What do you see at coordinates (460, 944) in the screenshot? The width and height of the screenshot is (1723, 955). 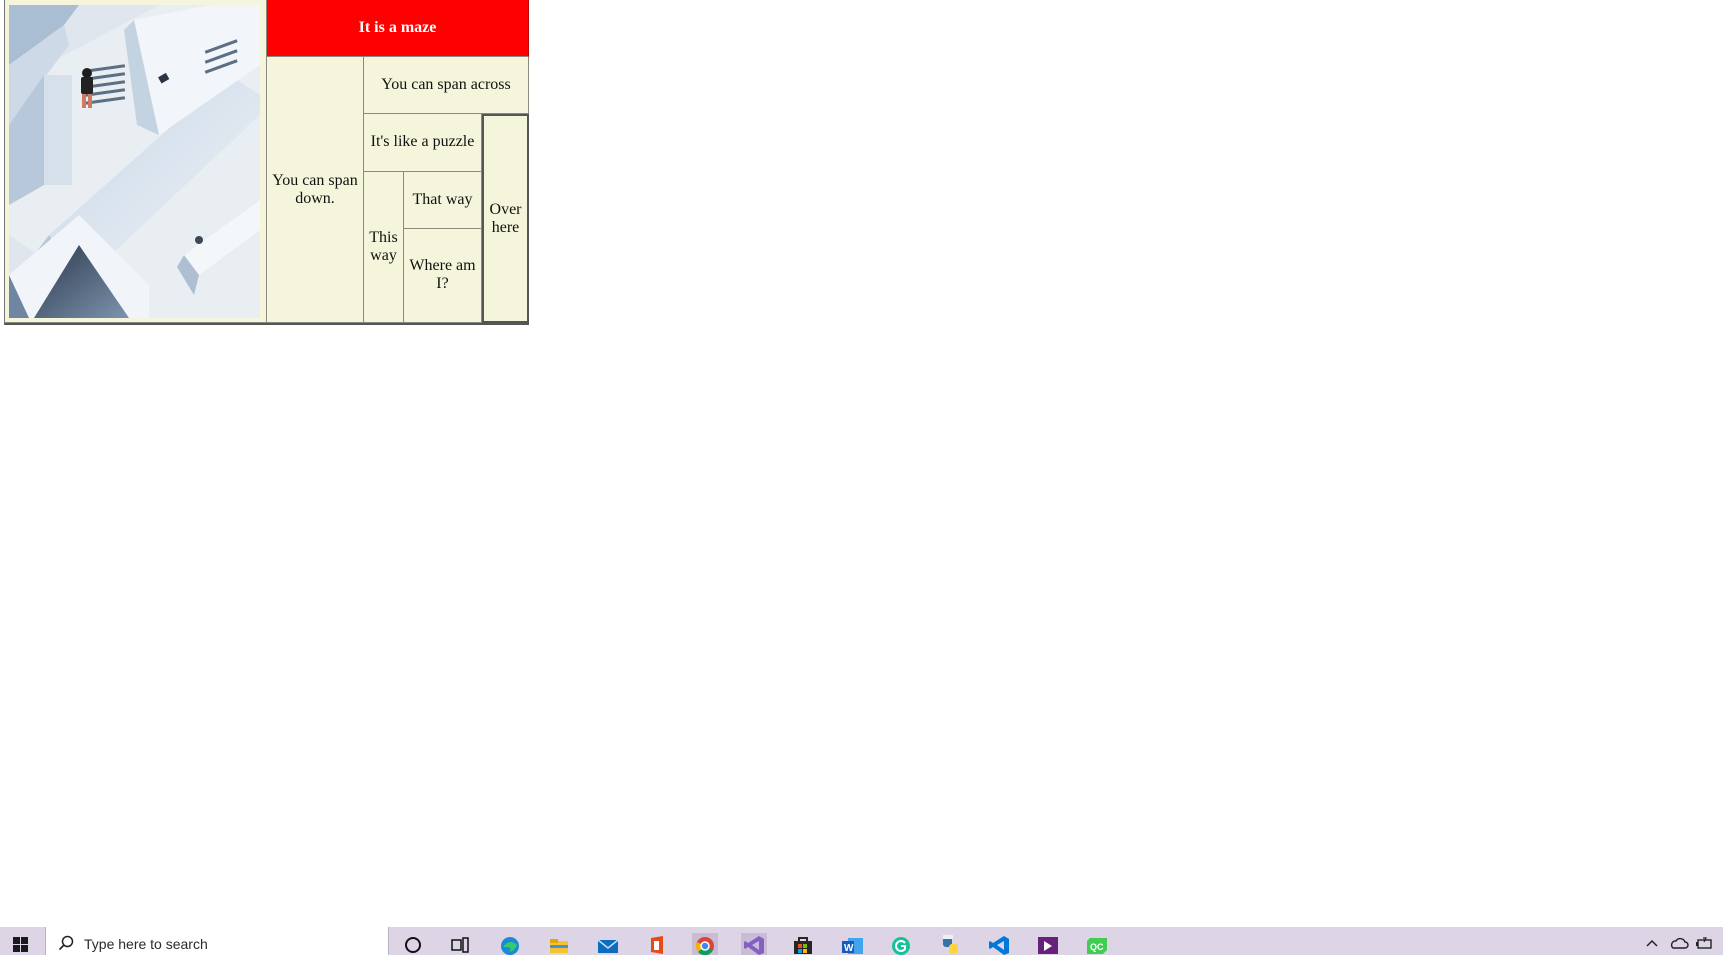 I see `task-view-icon` at bounding box center [460, 944].